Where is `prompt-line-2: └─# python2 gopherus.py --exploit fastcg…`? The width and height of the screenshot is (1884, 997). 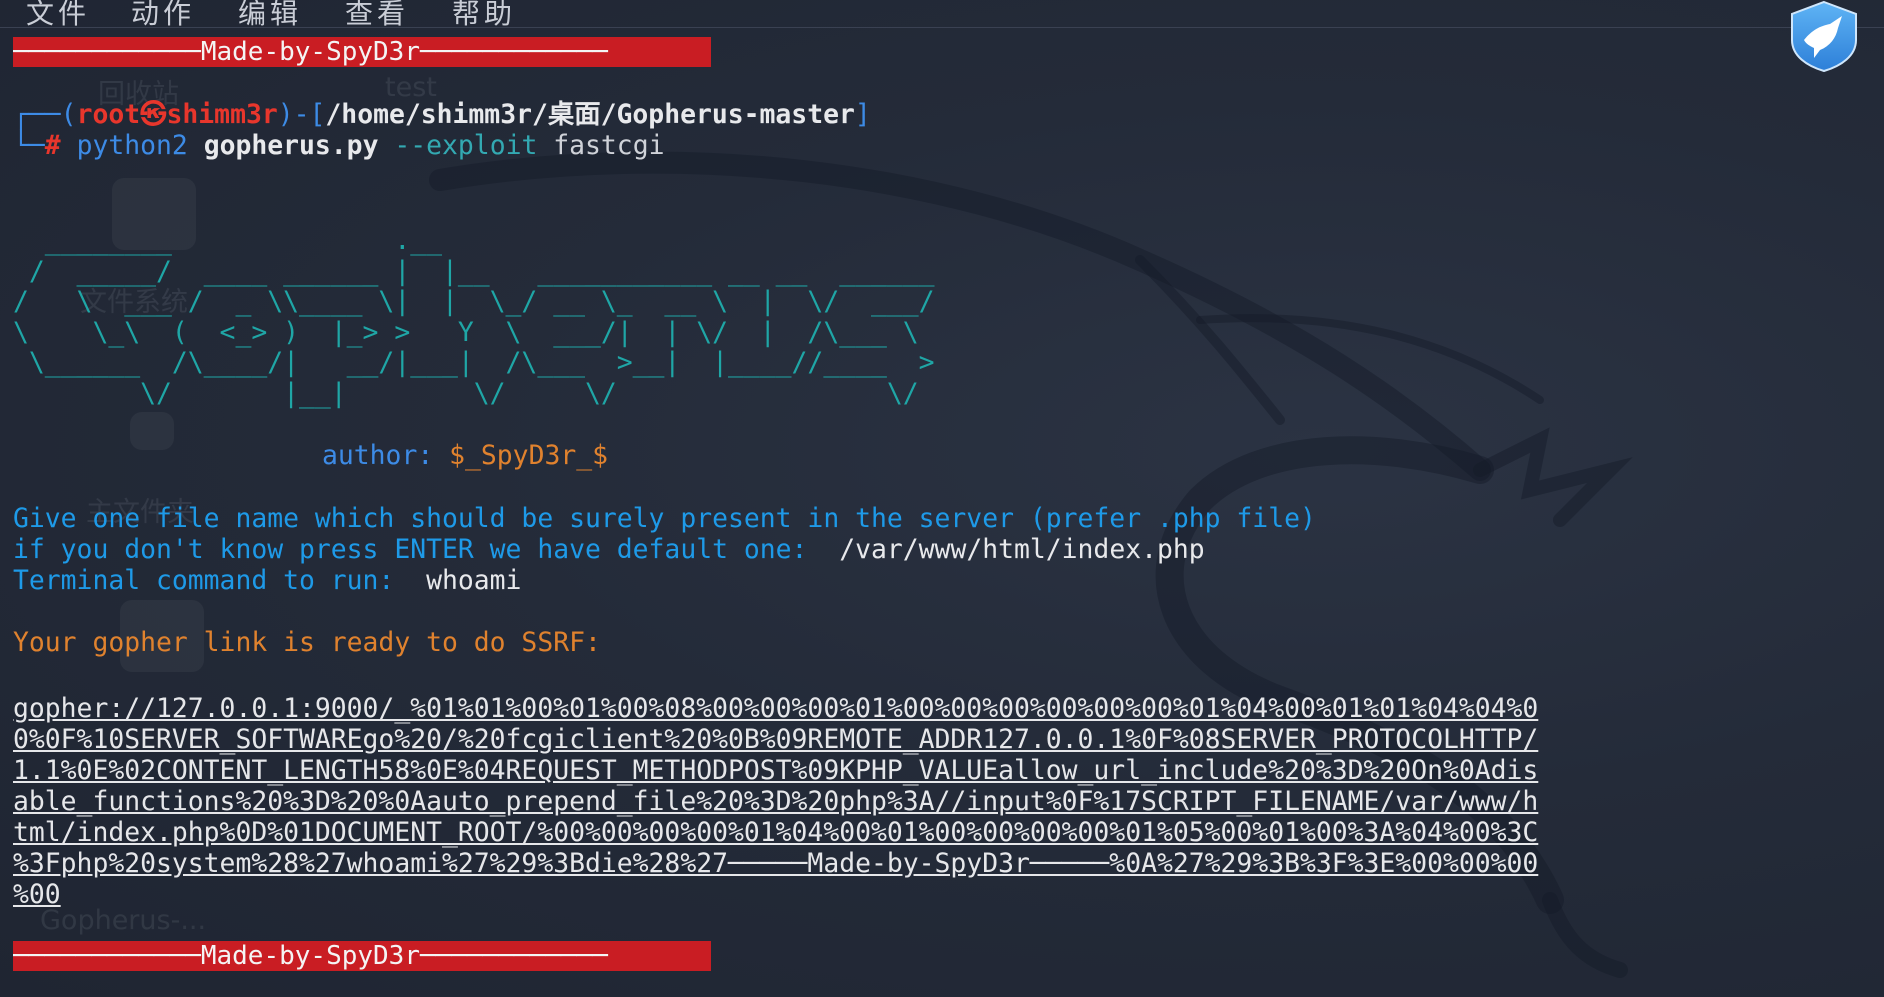
prompt-line-2: └─# python2 gopherus.py --exploit fastcg… is located at coordinates (338, 145).